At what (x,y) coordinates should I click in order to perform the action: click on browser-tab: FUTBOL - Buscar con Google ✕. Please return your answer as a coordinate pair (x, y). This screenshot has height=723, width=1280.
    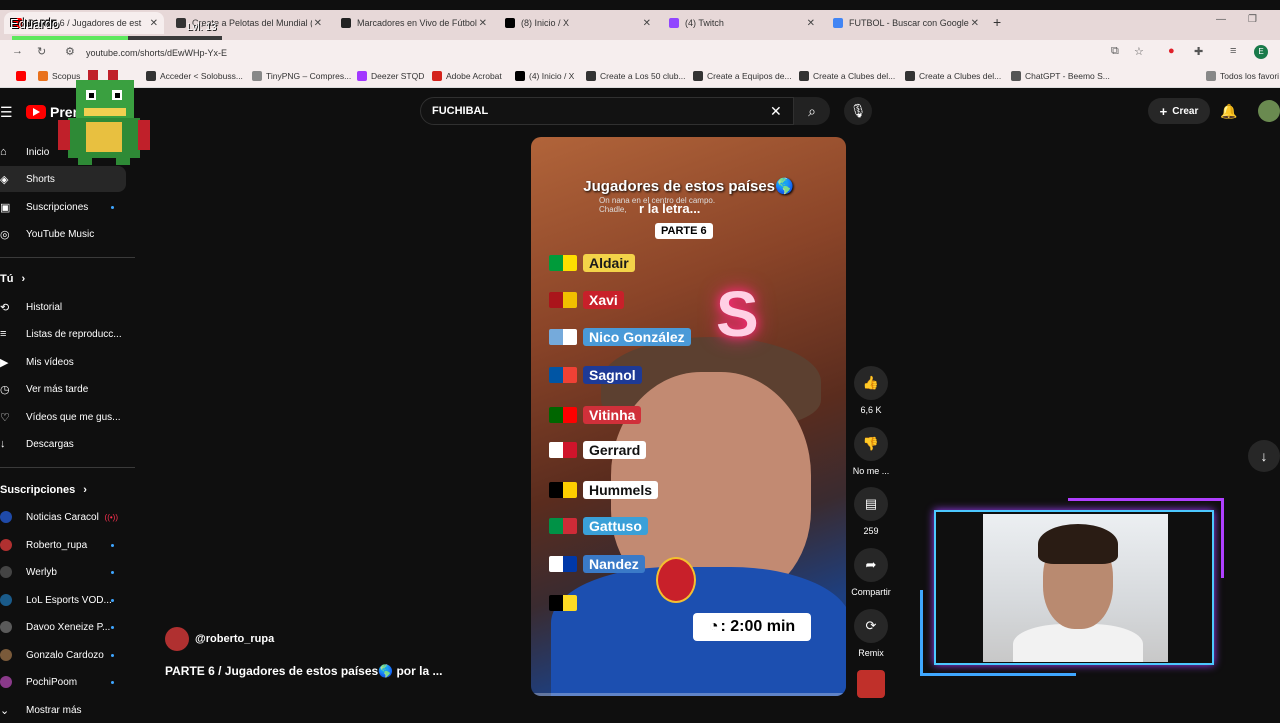
    Looking at the image, I should click on (905, 23).